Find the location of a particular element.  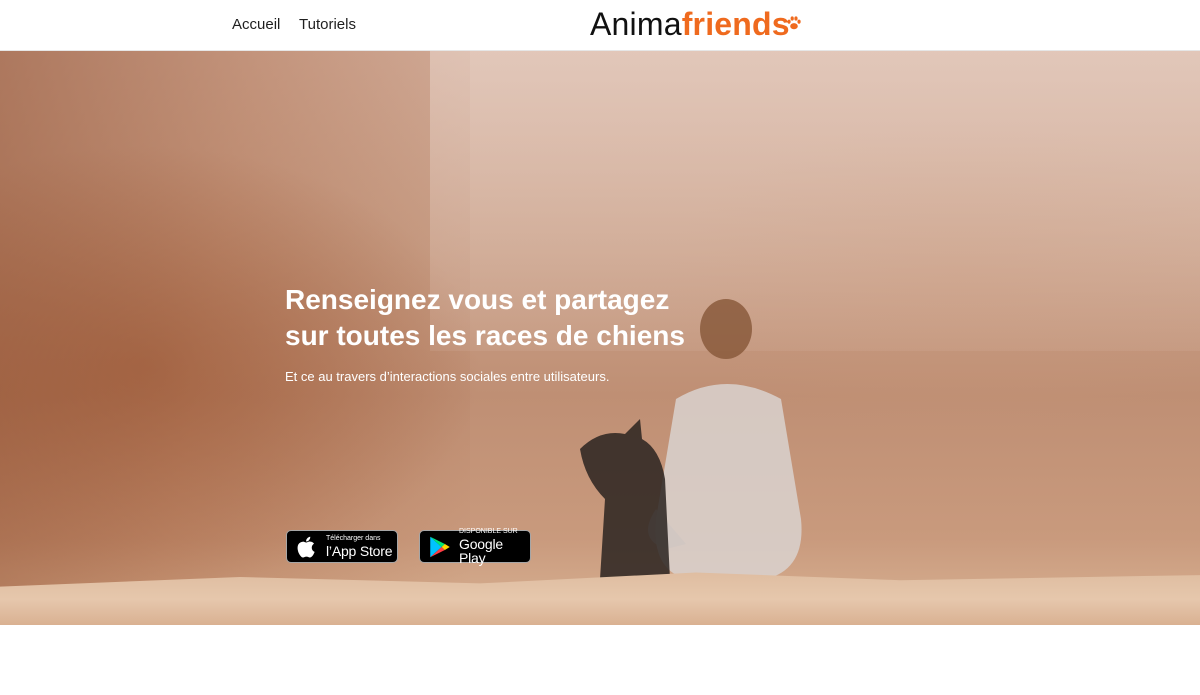

hero-title-line-1: Renseignez vous et partagez is located at coordinates (477, 299).